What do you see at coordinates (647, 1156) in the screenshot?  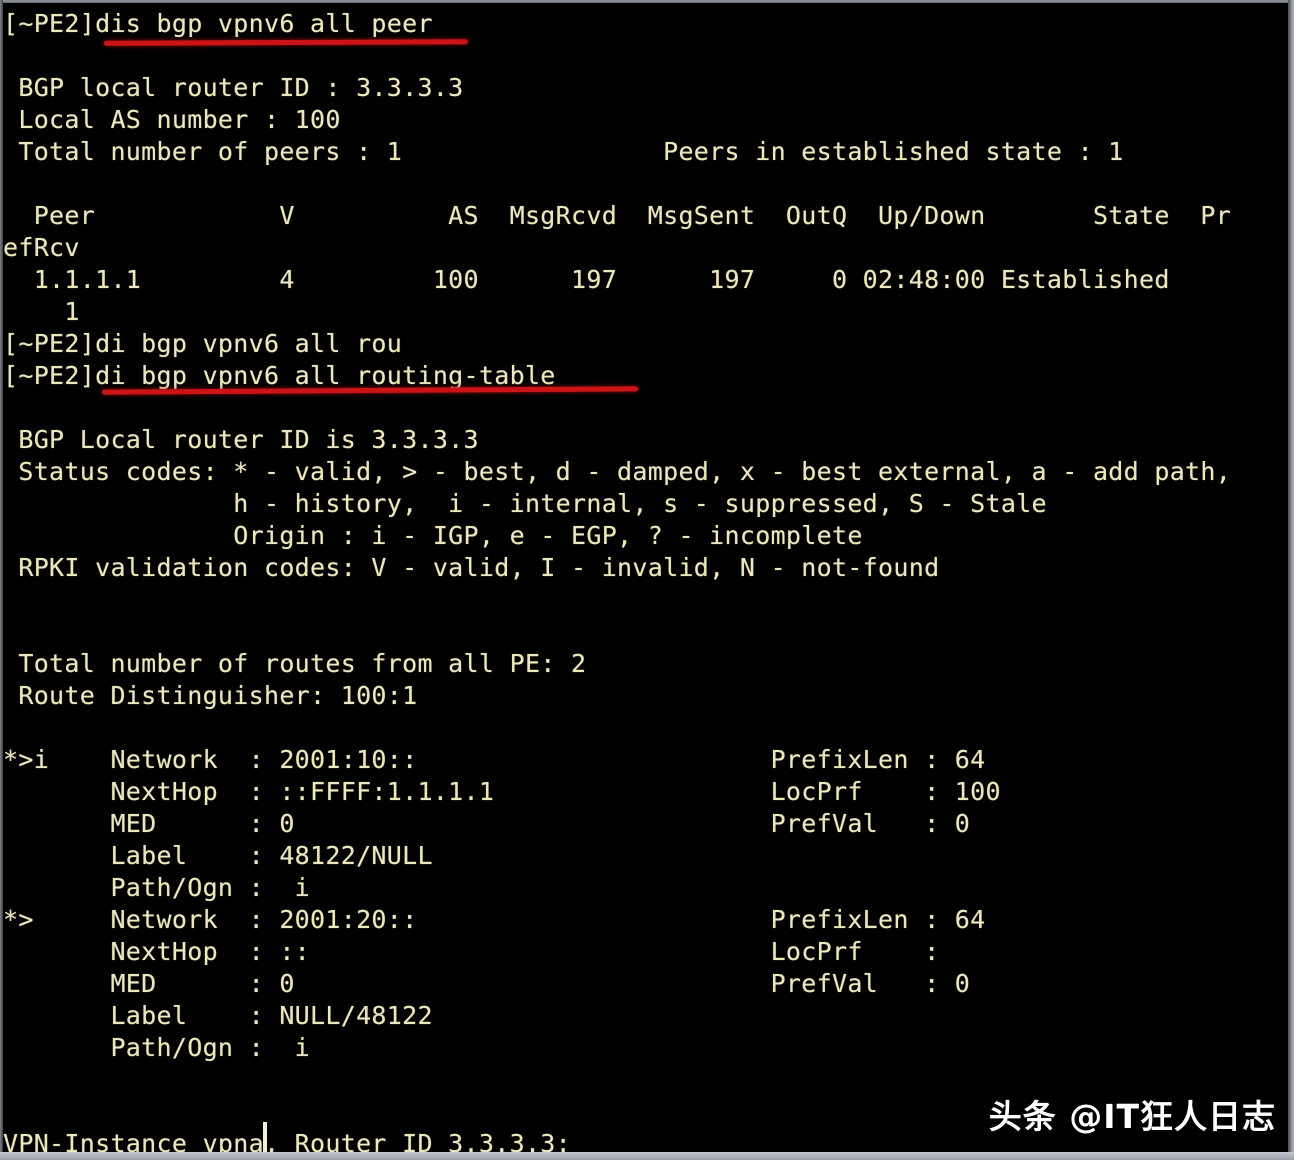 I see `window-bottom-edge` at bounding box center [647, 1156].